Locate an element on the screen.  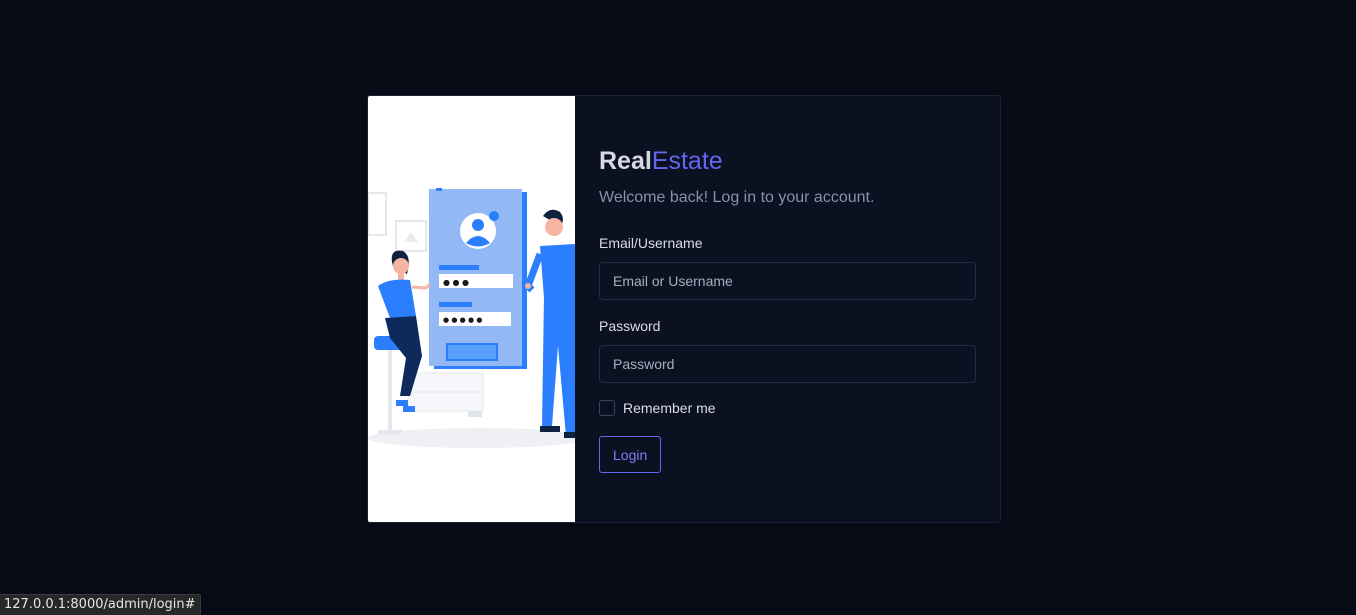
remember-me-checkbox is located at coordinates (607, 408).